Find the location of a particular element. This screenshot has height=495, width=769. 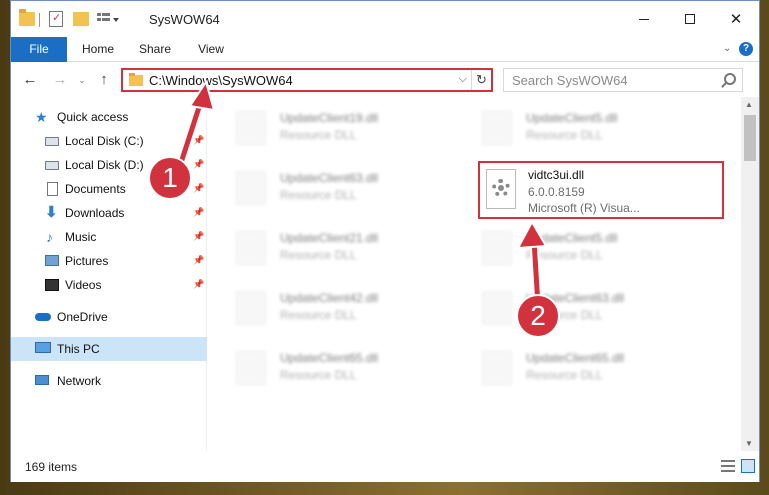

sidebar-item-label: Downloads is located at coordinates (95, 213).